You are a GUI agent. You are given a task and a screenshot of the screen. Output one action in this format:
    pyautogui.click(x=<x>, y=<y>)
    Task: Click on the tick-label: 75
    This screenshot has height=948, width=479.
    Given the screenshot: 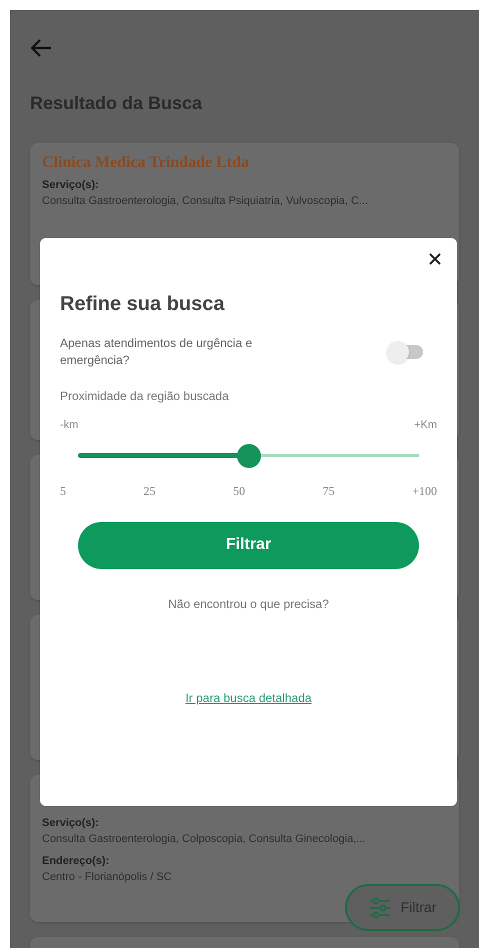 What is the action you would take?
    pyautogui.click(x=328, y=491)
    